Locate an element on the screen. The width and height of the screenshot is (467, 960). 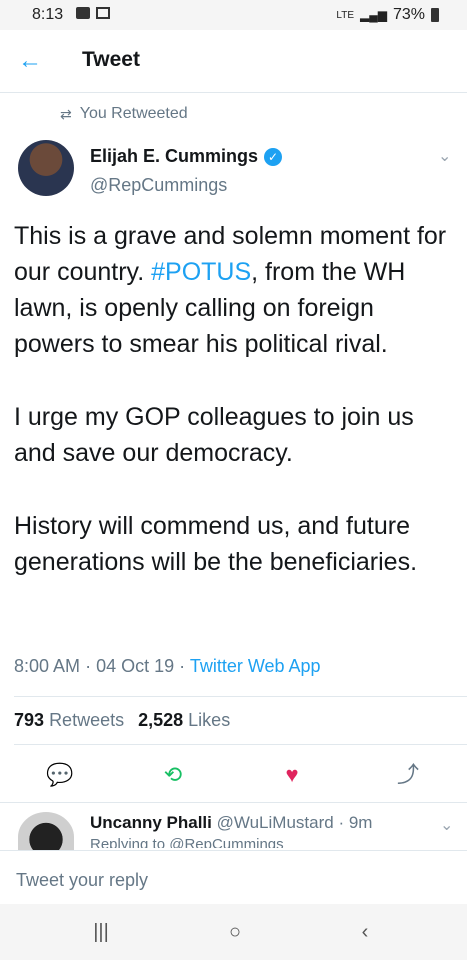
tweet-time: 8:00 AM is located at coordinates (47, 666).